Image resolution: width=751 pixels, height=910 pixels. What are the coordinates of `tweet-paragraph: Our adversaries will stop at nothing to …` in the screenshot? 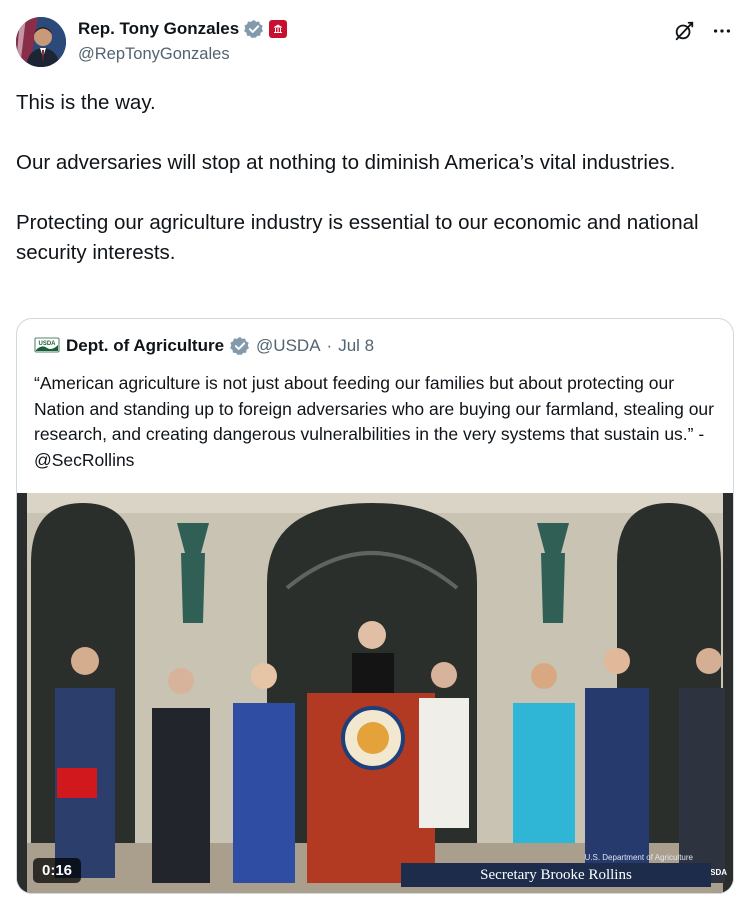 It's located at (346, 162).